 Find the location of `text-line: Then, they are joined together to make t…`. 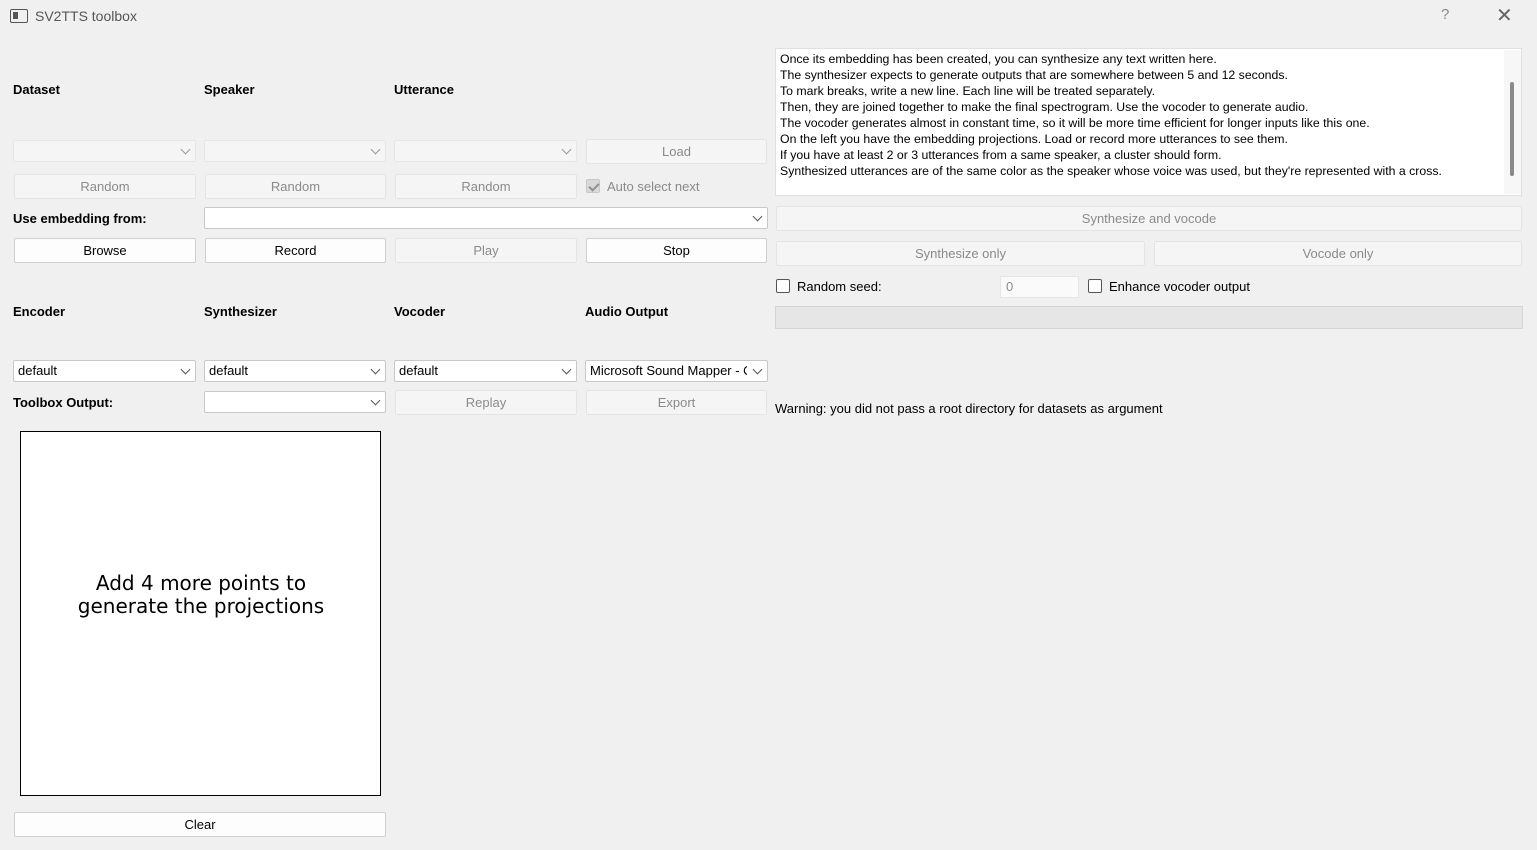

text-line: Then, they are joined together to make t… is located at coordinates (1044, 107).